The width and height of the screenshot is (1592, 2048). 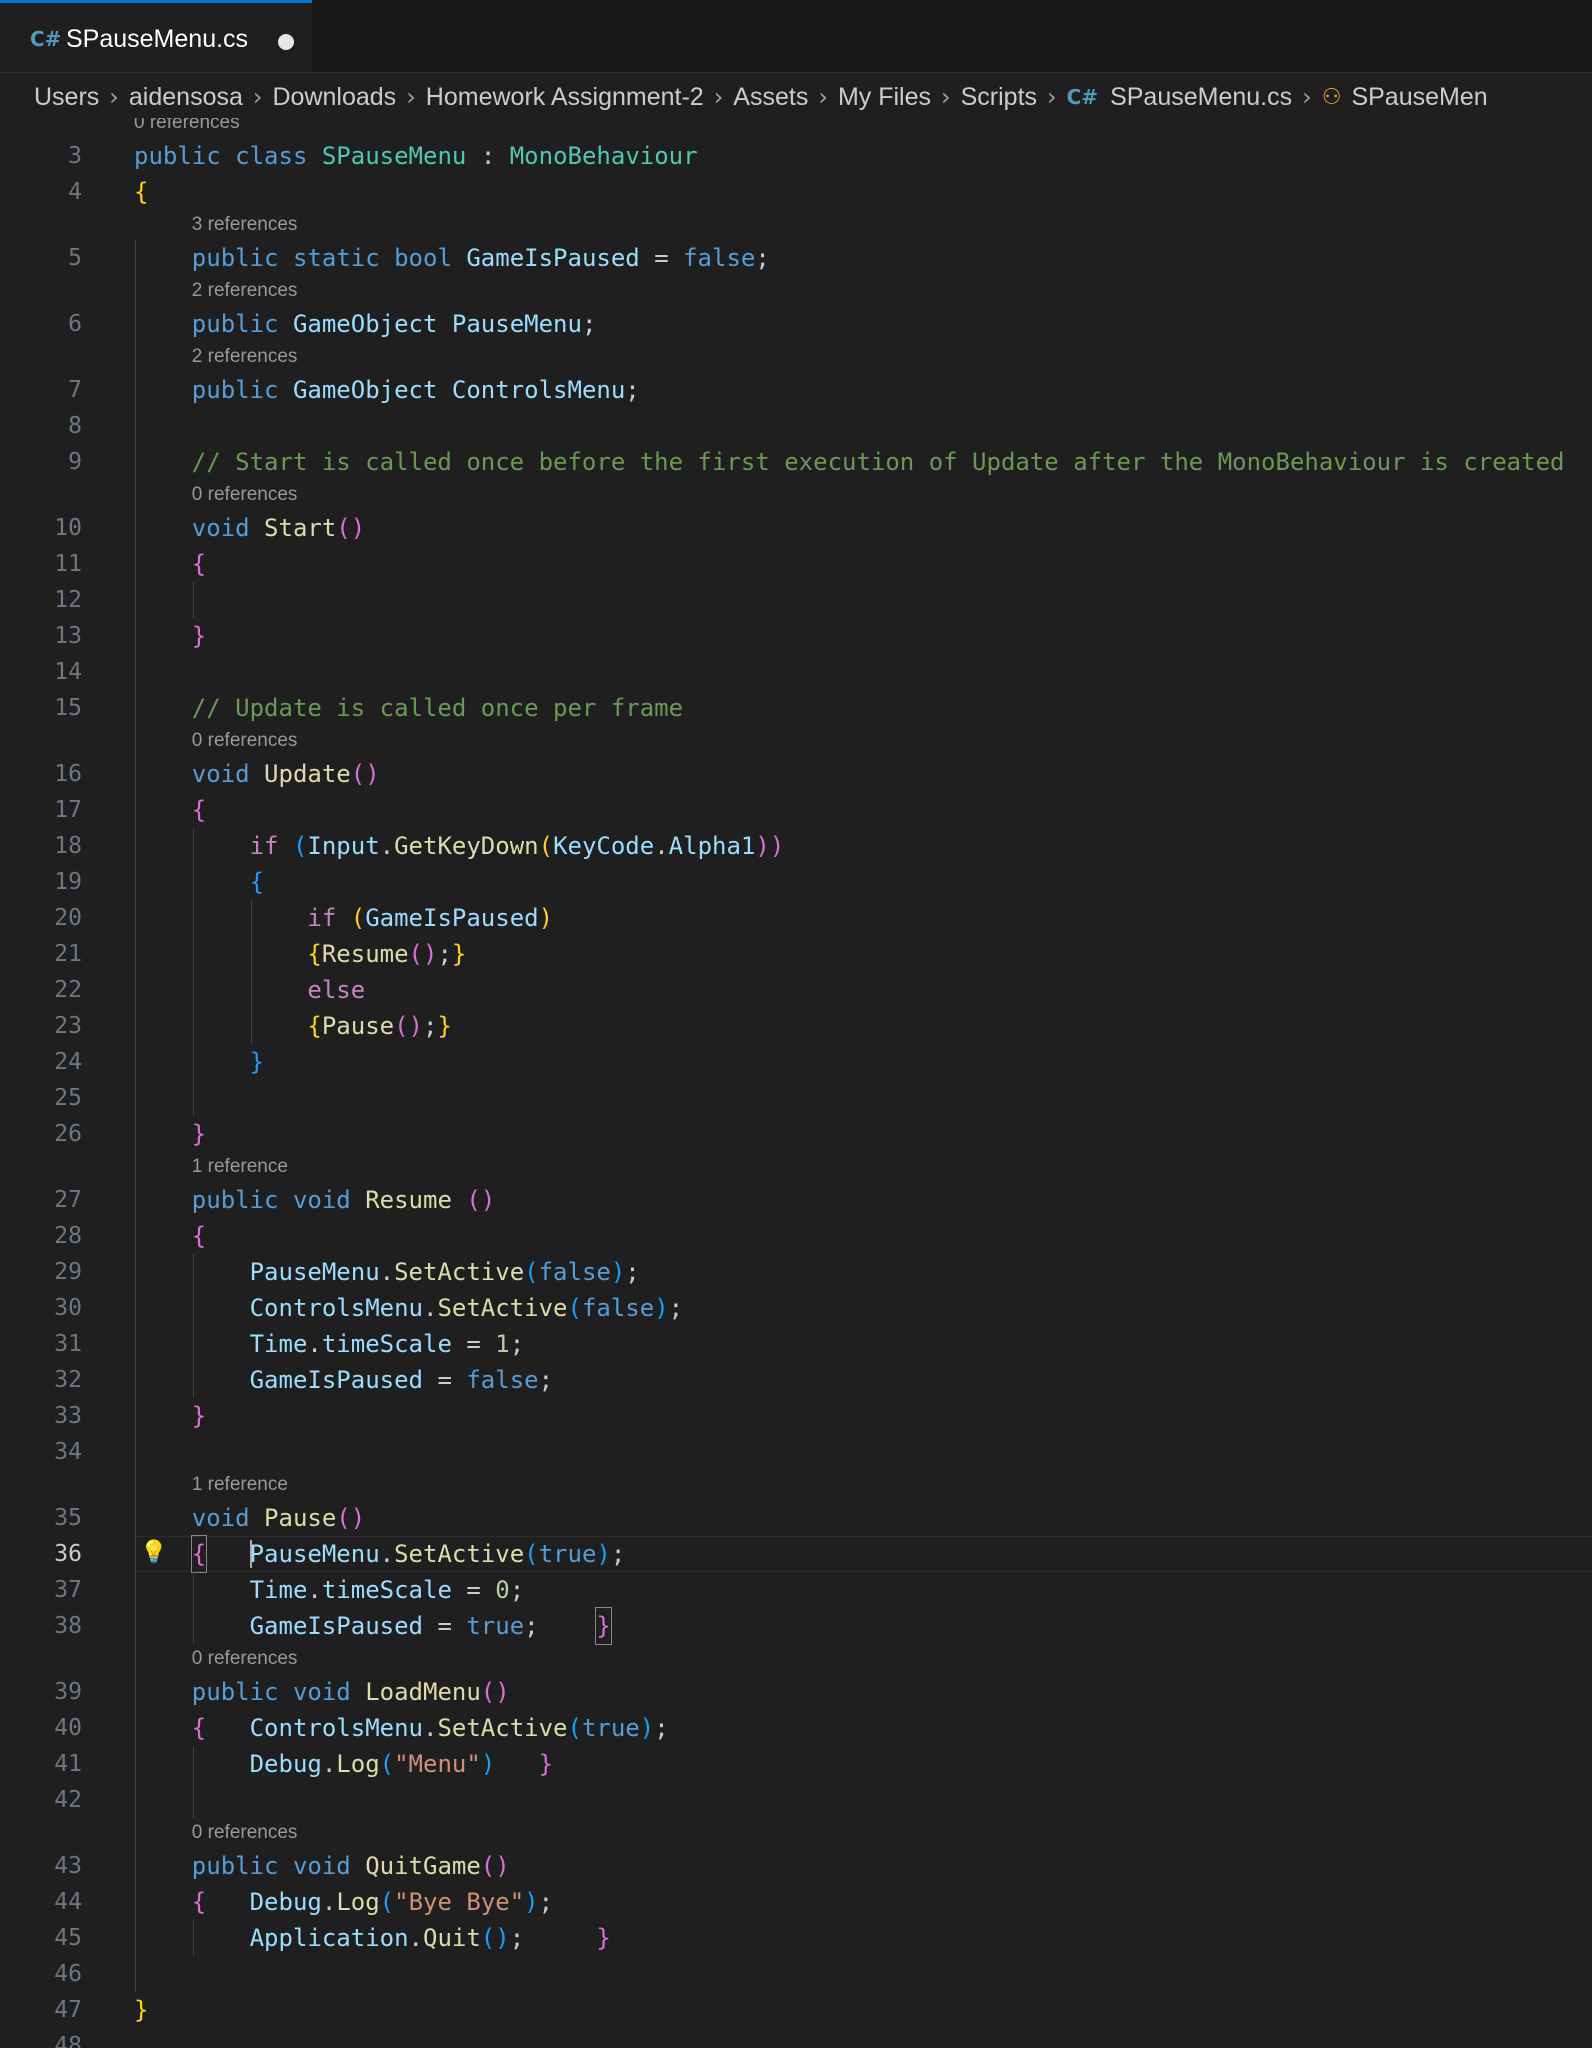 I want to click on code-text: GameIsPaused = false;, so click(x=401, y=1380).